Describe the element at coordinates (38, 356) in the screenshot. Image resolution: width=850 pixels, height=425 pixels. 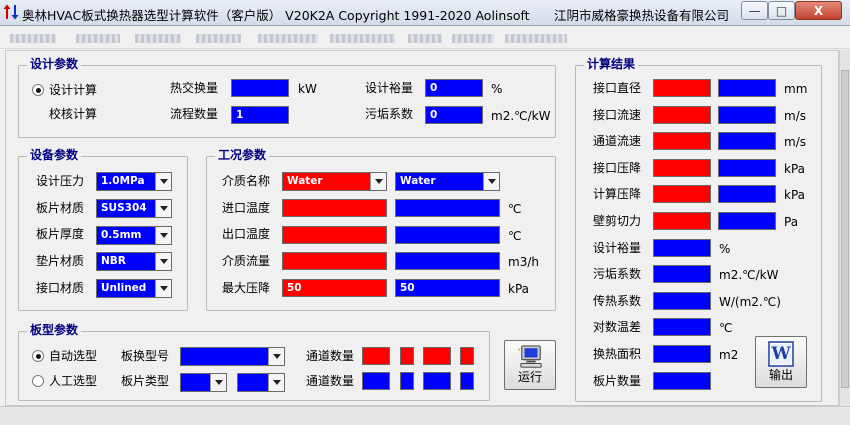
I see `auto-select-radio` at that location.